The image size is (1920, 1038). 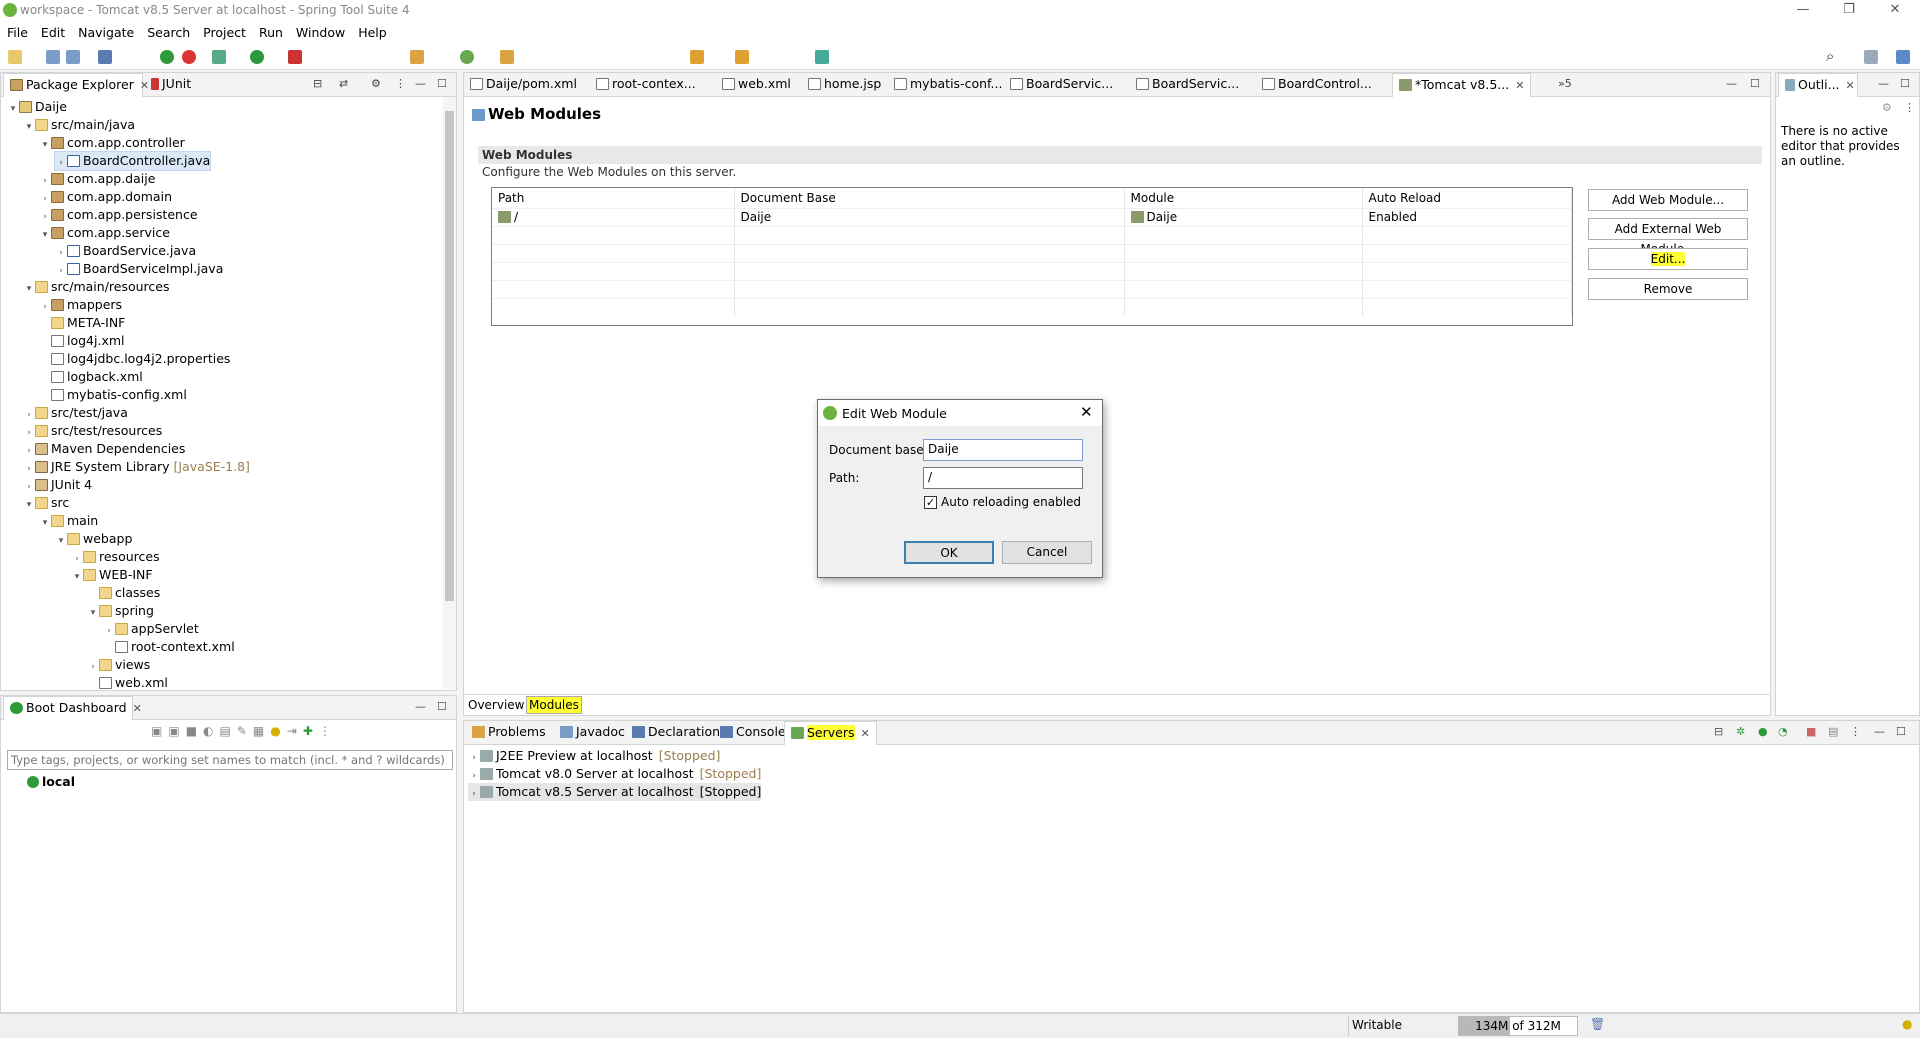 I want to click on tree-item: ▾ src/main/resources, so click(x=96, y=288).